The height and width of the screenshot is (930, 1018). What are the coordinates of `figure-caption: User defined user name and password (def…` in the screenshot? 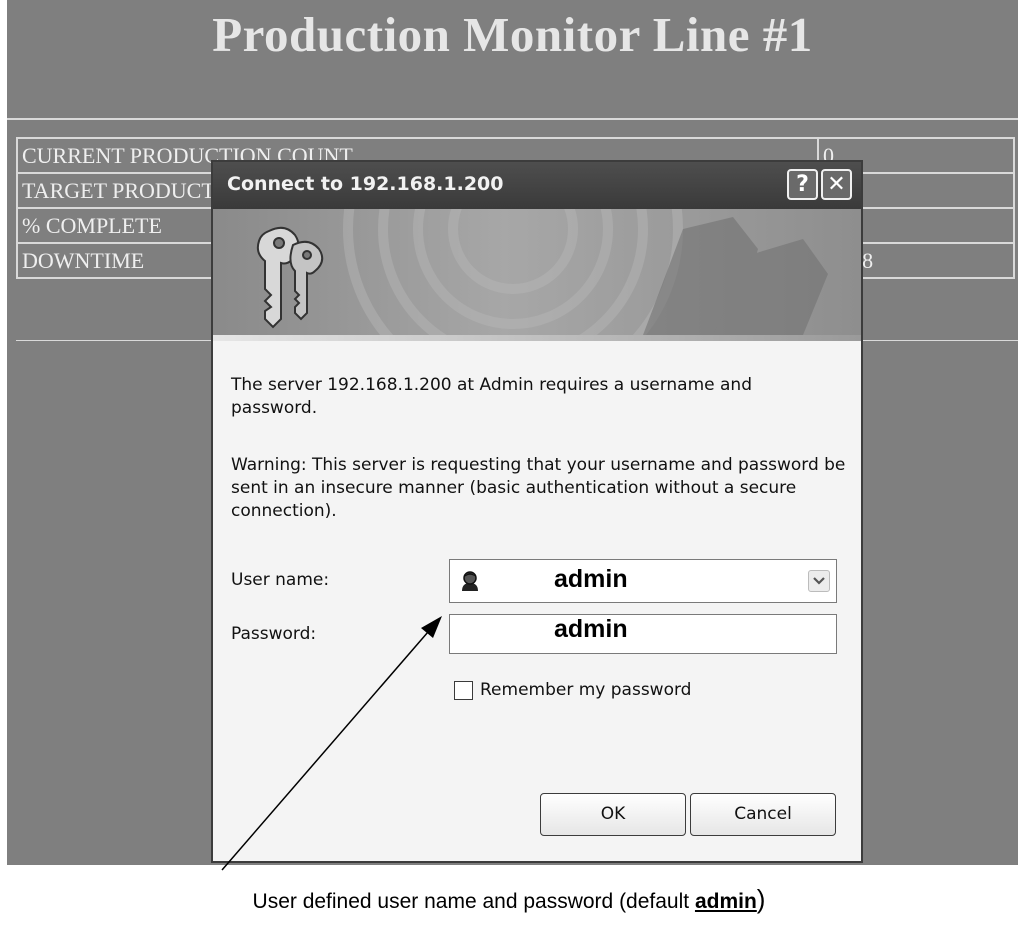 It's located at (509, 899).